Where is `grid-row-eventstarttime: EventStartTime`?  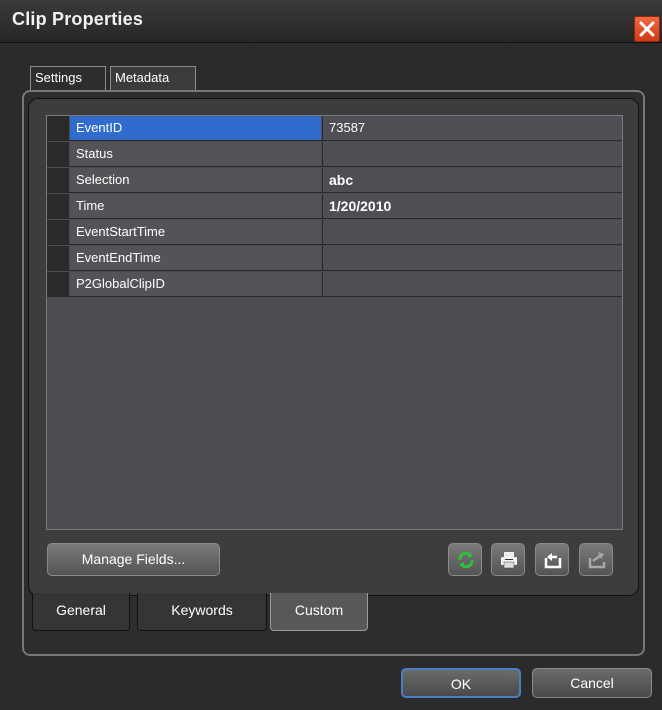 grid-row-eventstarttime: EventStartTime is located at coordinates (334, 232).